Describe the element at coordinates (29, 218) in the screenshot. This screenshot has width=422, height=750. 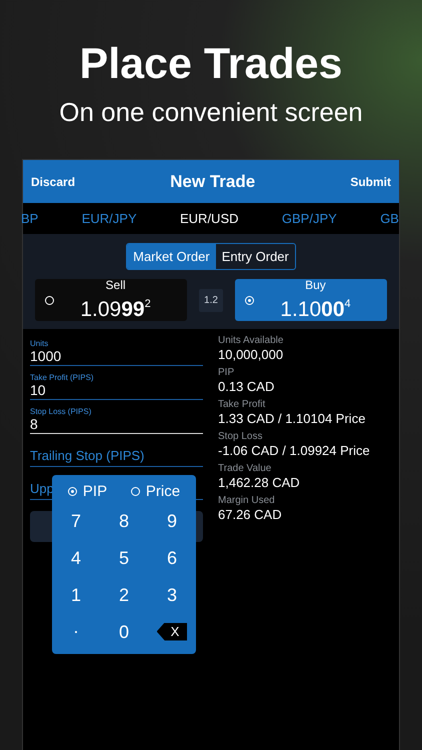
I see `pair-tab: BP` at that location.